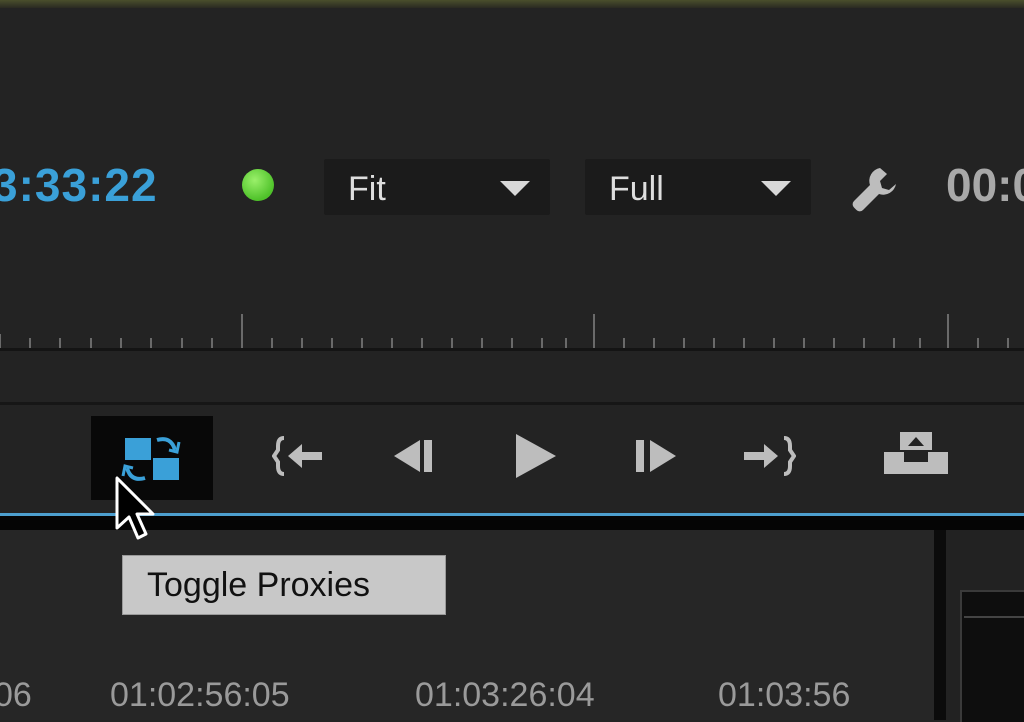 The image size is (1024, 722). I want to click on timeline-ruler-label: 01:03:26:04, so click(505, 695).